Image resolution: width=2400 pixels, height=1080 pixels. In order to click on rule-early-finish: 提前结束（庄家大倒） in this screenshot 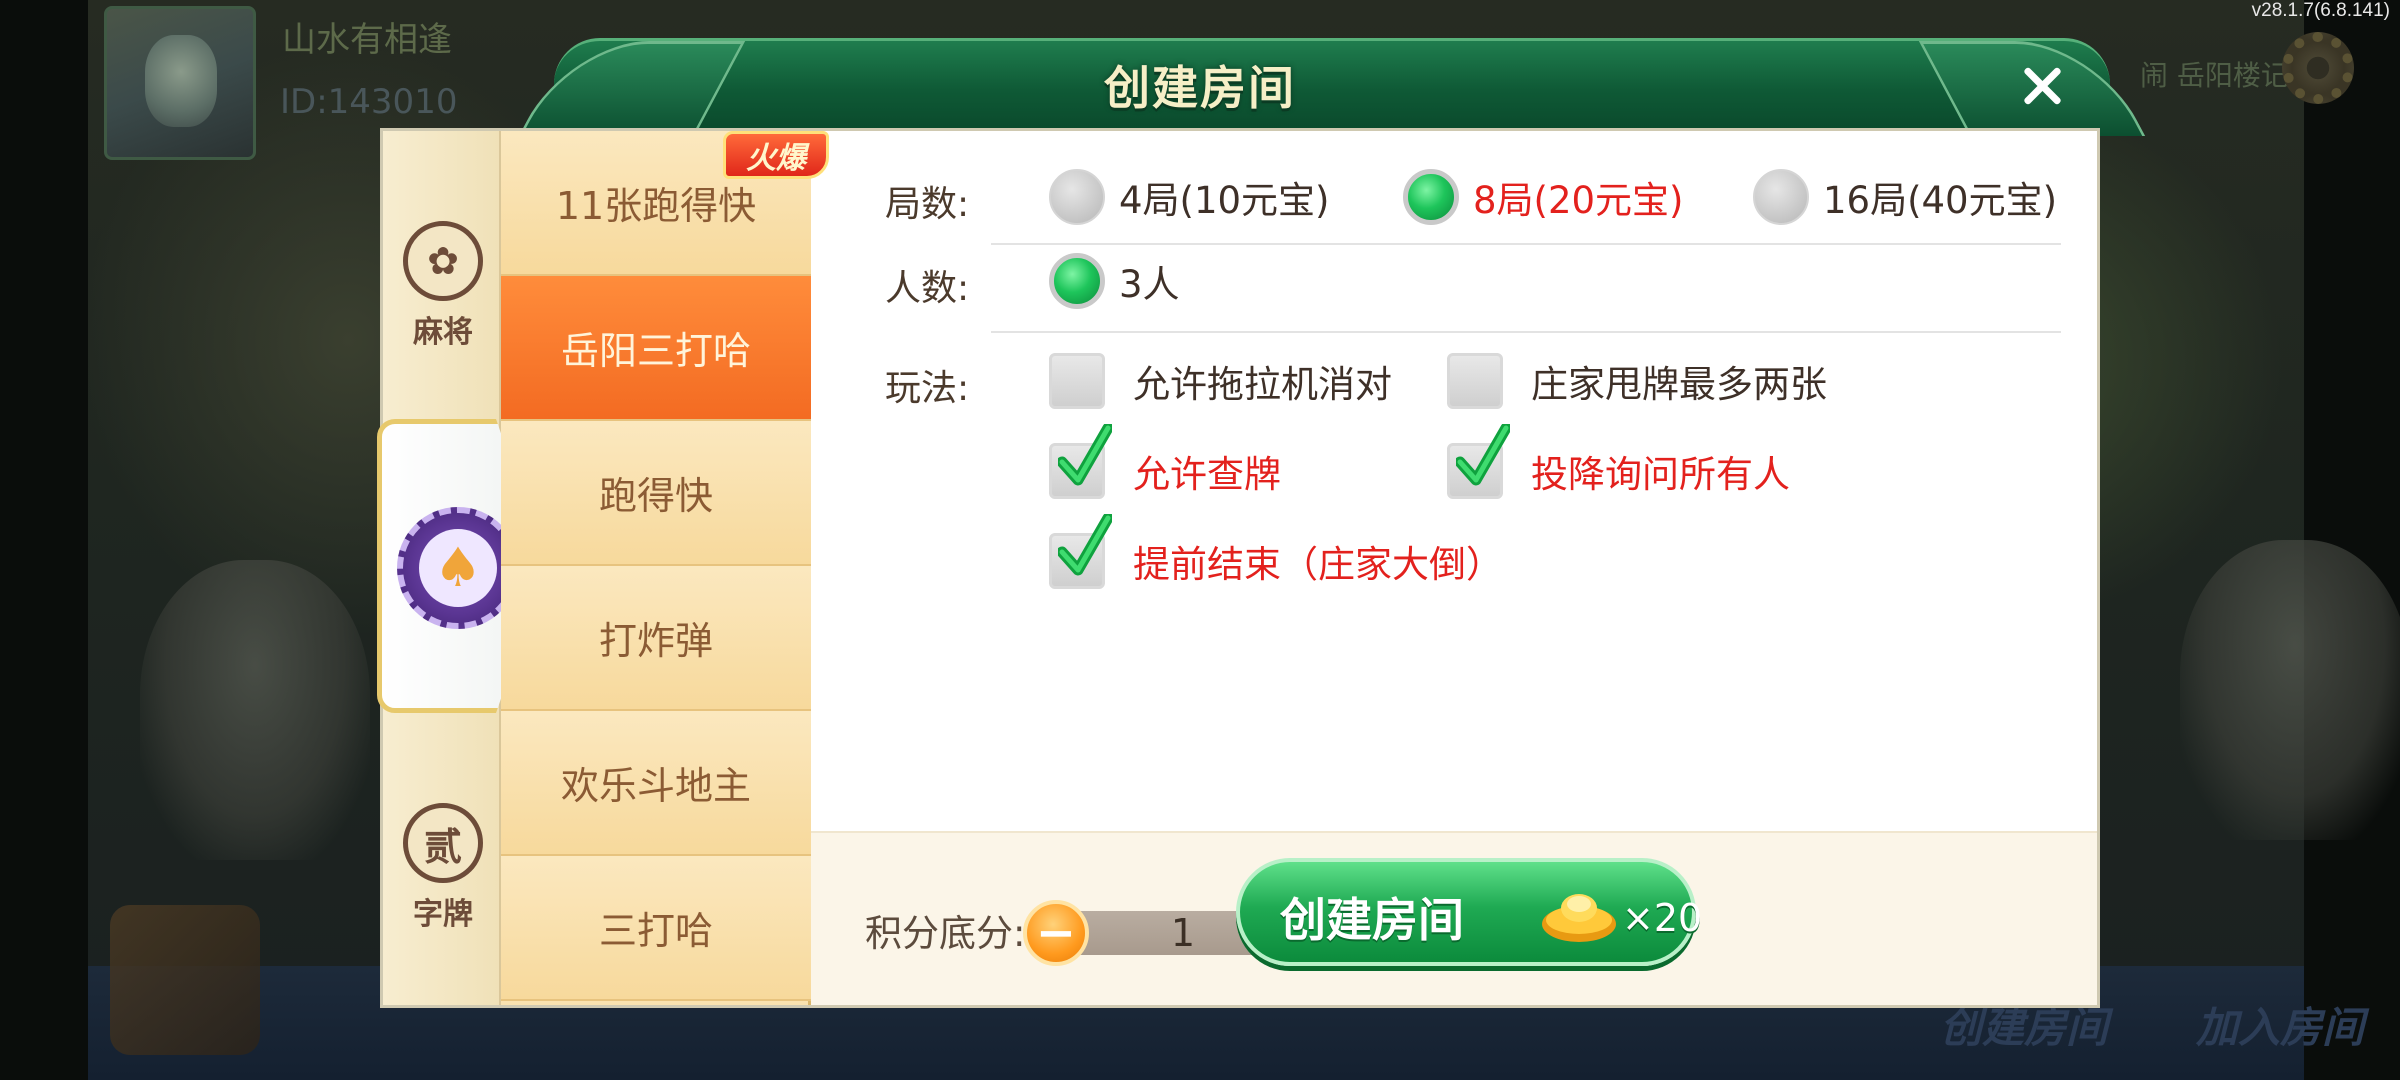, I will do `click(1276, 551)`.